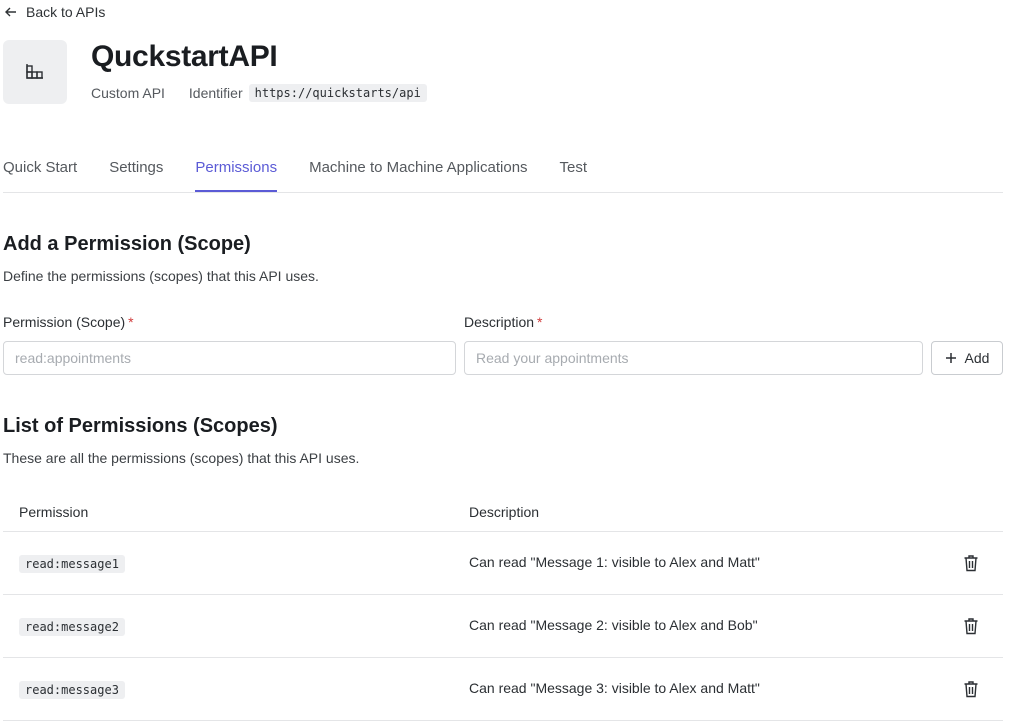  I want to click on permission-scope: read:message2, so click(72, 627).